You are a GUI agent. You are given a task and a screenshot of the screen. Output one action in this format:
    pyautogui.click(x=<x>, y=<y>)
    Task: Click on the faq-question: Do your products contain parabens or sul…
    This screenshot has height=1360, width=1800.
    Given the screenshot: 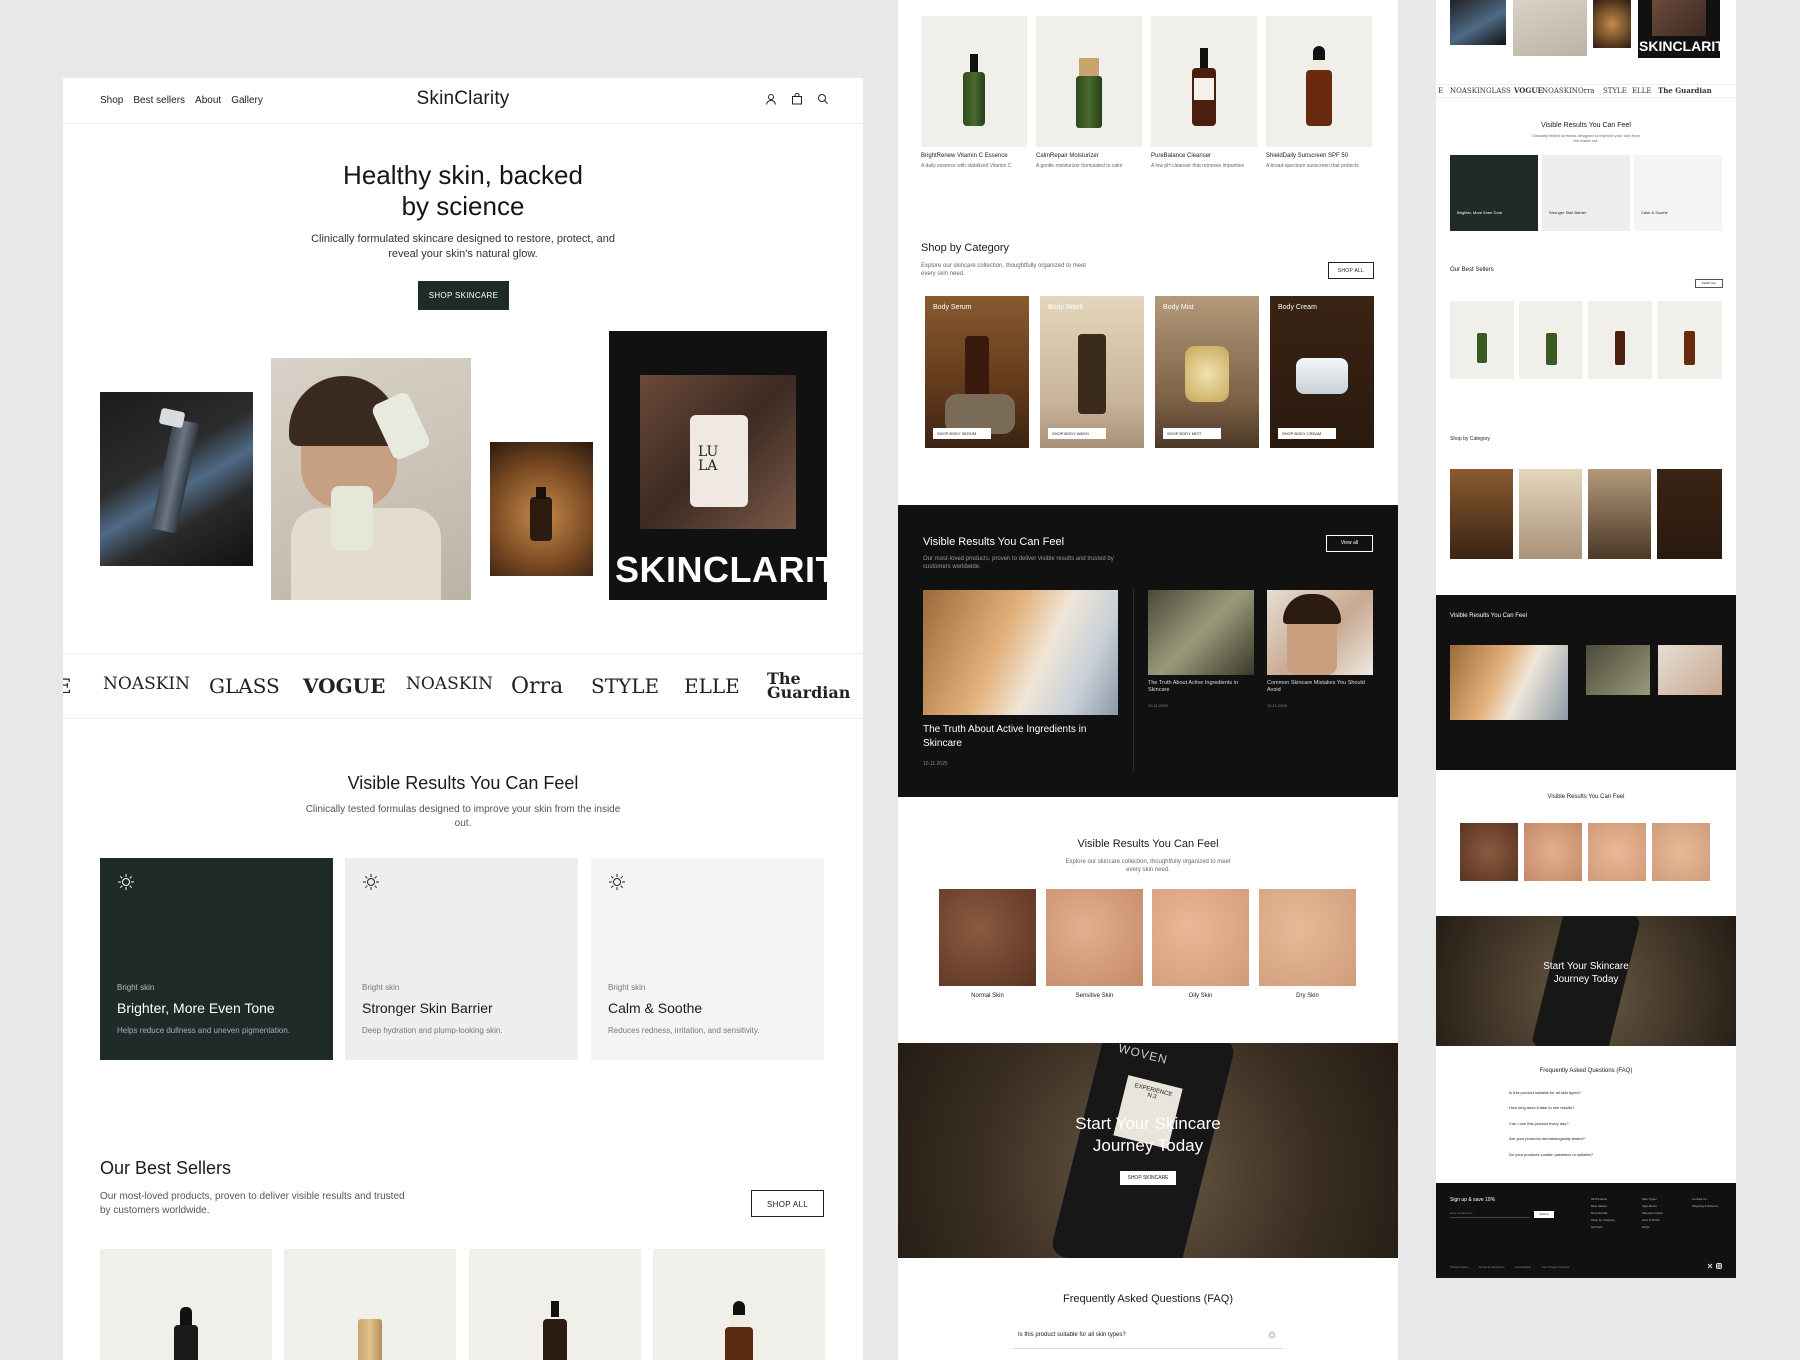 What is the action you would take?
    pyautogui.click(x=1551, y=1154)
    